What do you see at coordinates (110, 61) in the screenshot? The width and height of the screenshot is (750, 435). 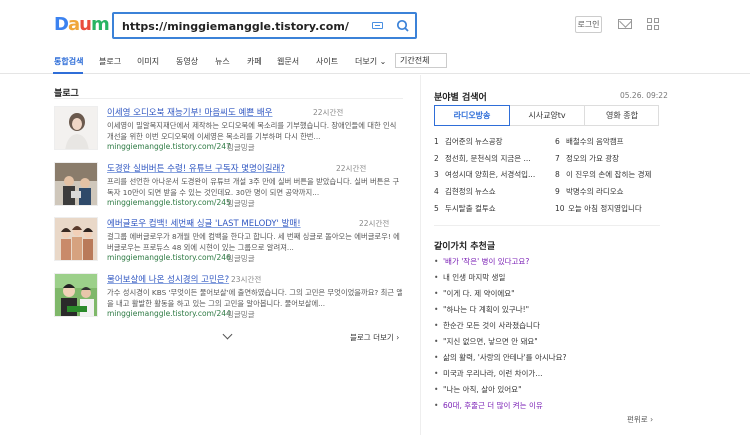 I see `tab-blog: 블로그` at bounding box center [110, 61].